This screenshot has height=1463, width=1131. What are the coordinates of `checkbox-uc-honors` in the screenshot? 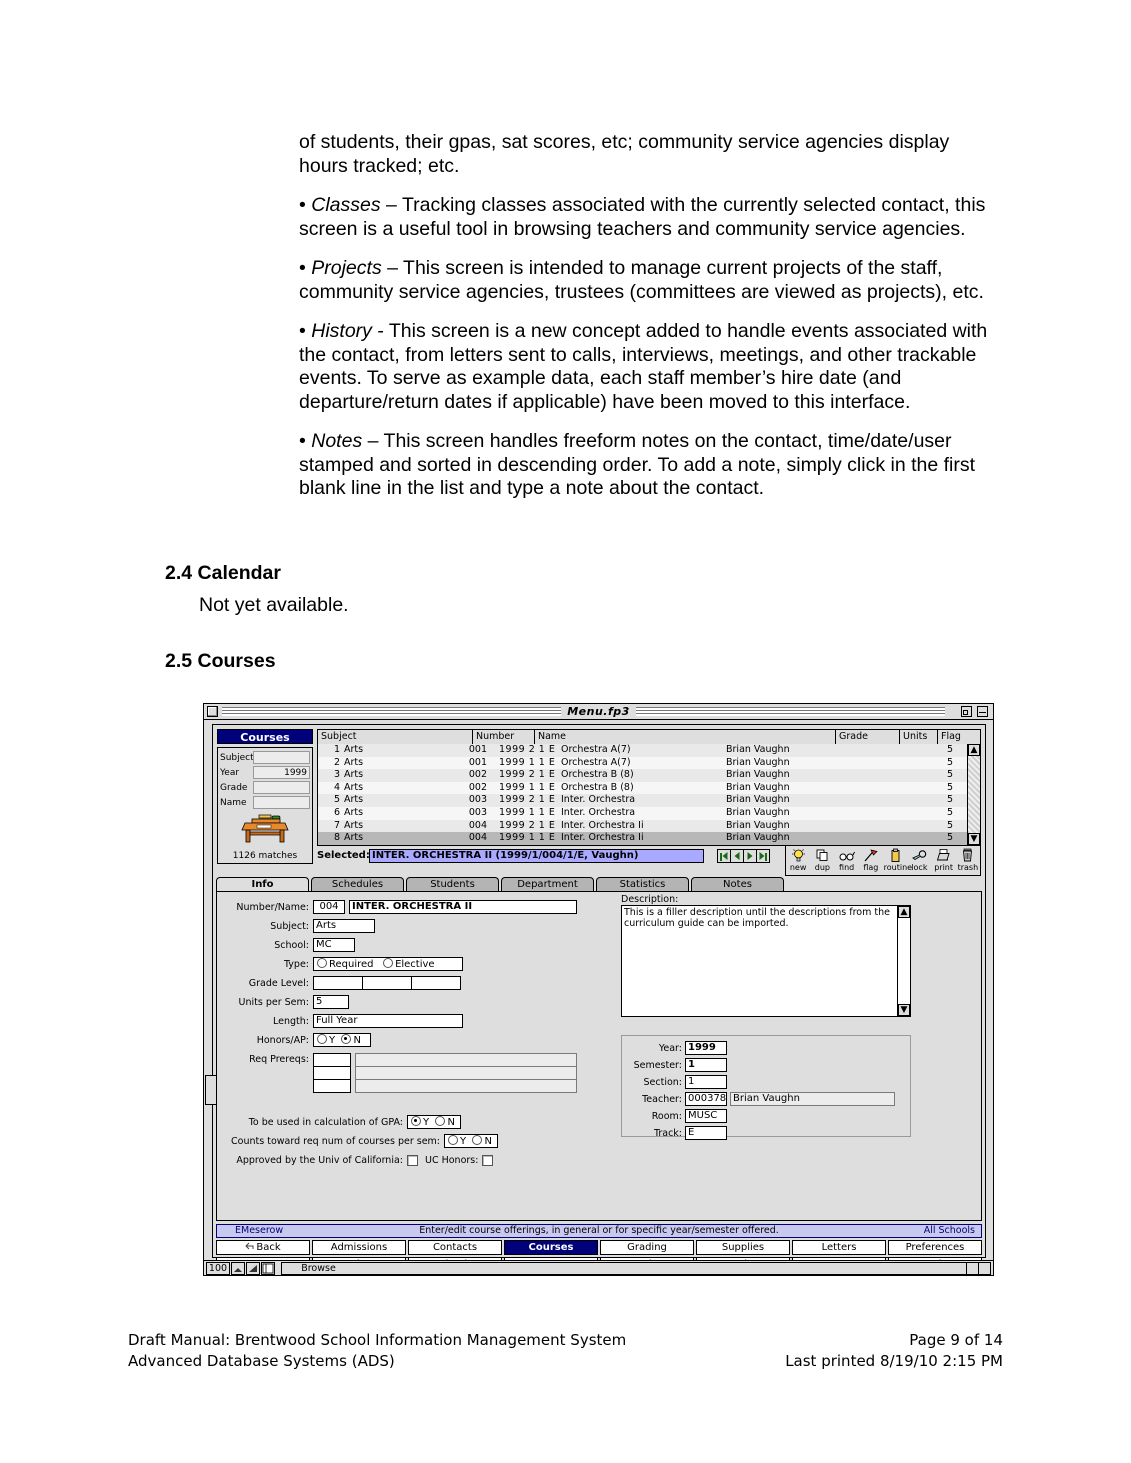 It's located at (488, 1160).